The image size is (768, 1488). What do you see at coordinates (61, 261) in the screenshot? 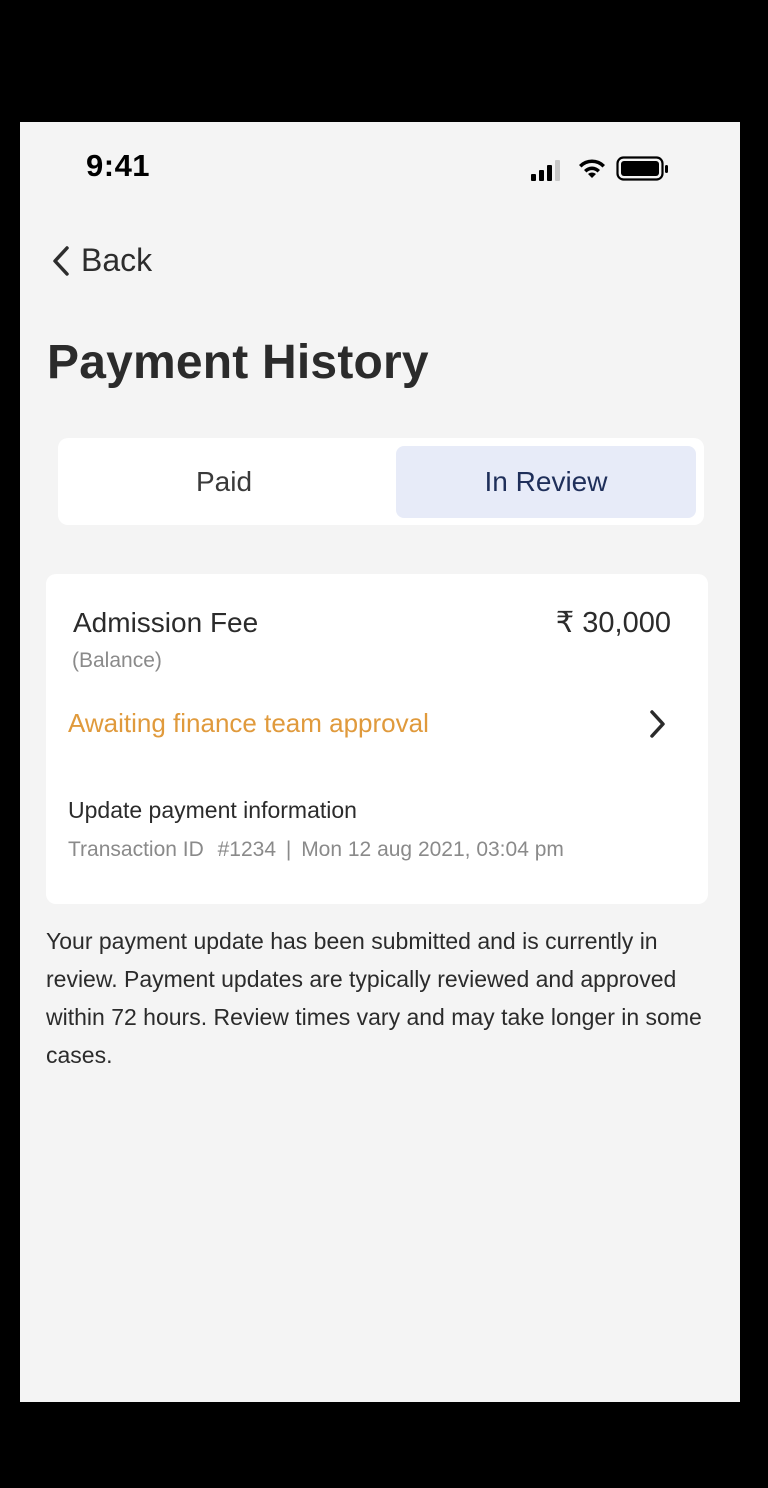
I see `chevron-left-icon` at bounding box center [61, 261].